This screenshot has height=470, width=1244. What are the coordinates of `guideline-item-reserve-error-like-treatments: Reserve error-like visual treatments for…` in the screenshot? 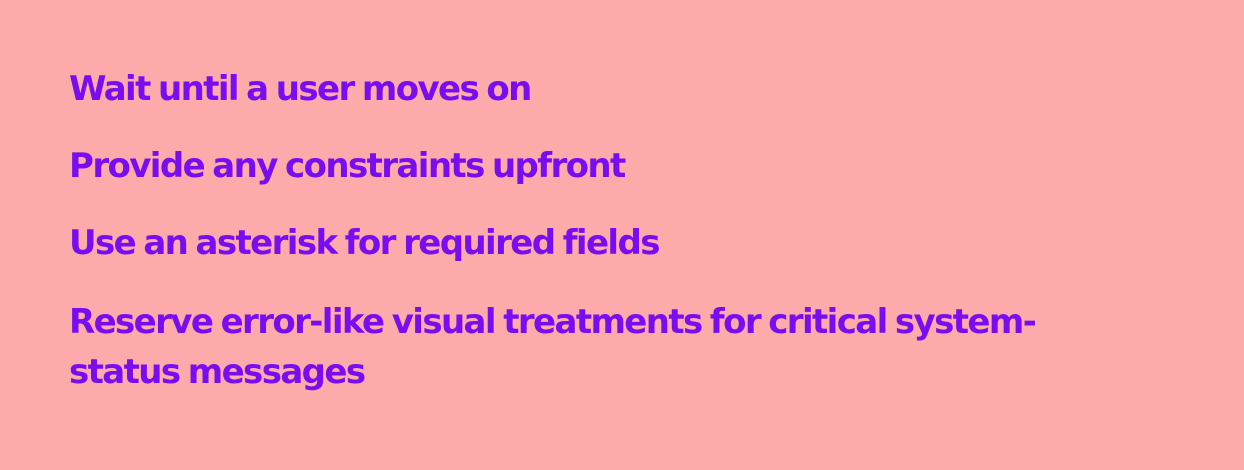 It's located at (553, 347).